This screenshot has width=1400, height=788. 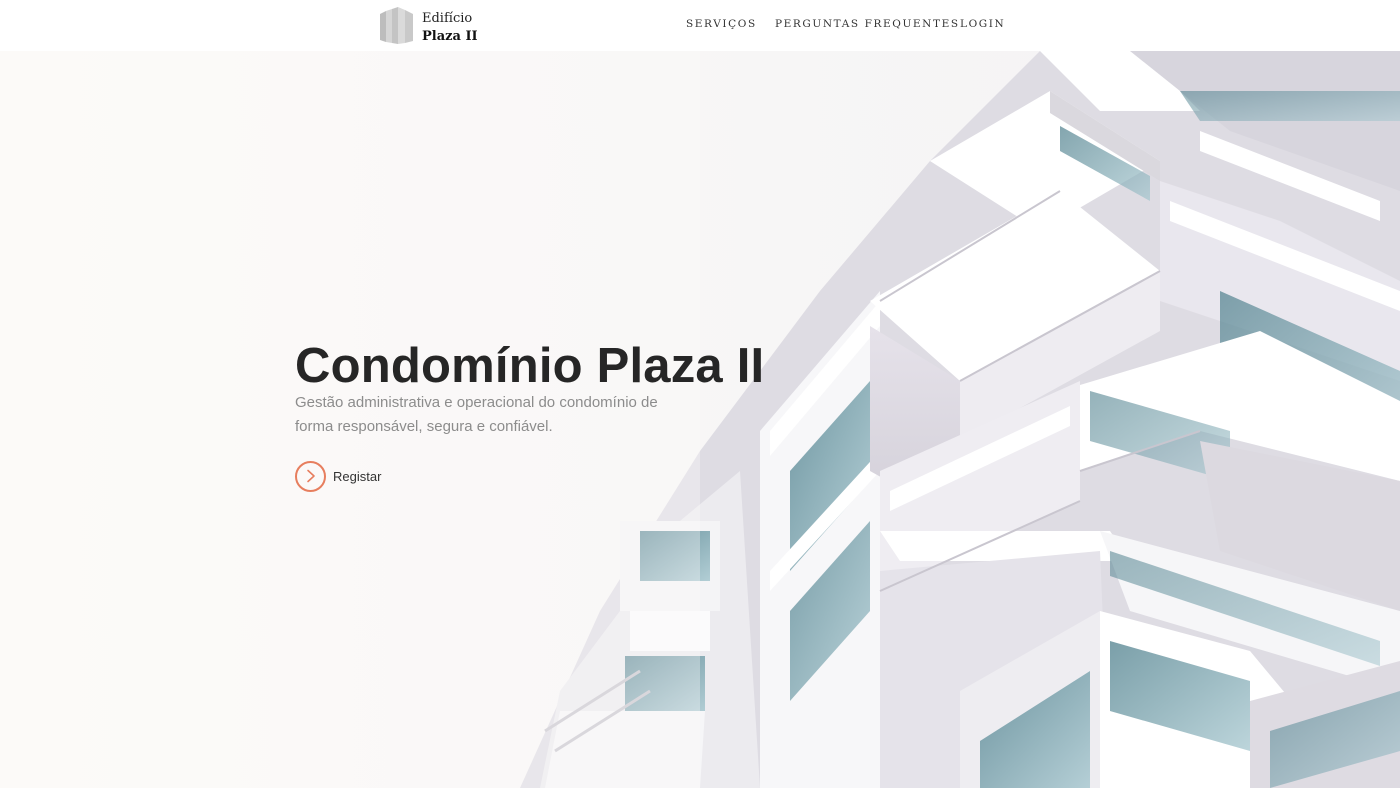 I want to click on chevron-right-icon, so click(x=310, y=476).